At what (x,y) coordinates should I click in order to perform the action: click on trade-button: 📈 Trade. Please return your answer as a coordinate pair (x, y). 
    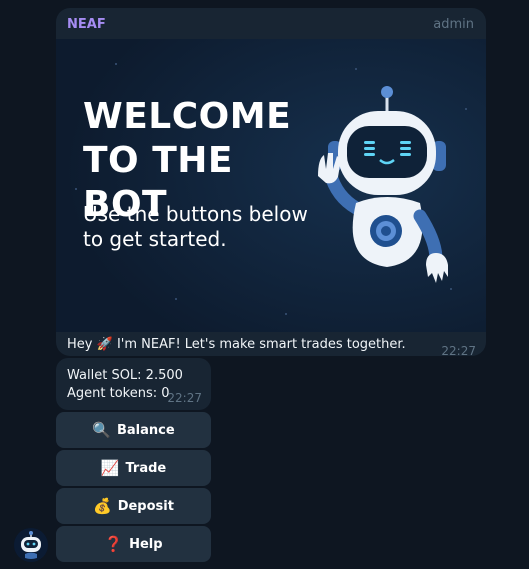
    Looking at the image, I should click on (133, 468).